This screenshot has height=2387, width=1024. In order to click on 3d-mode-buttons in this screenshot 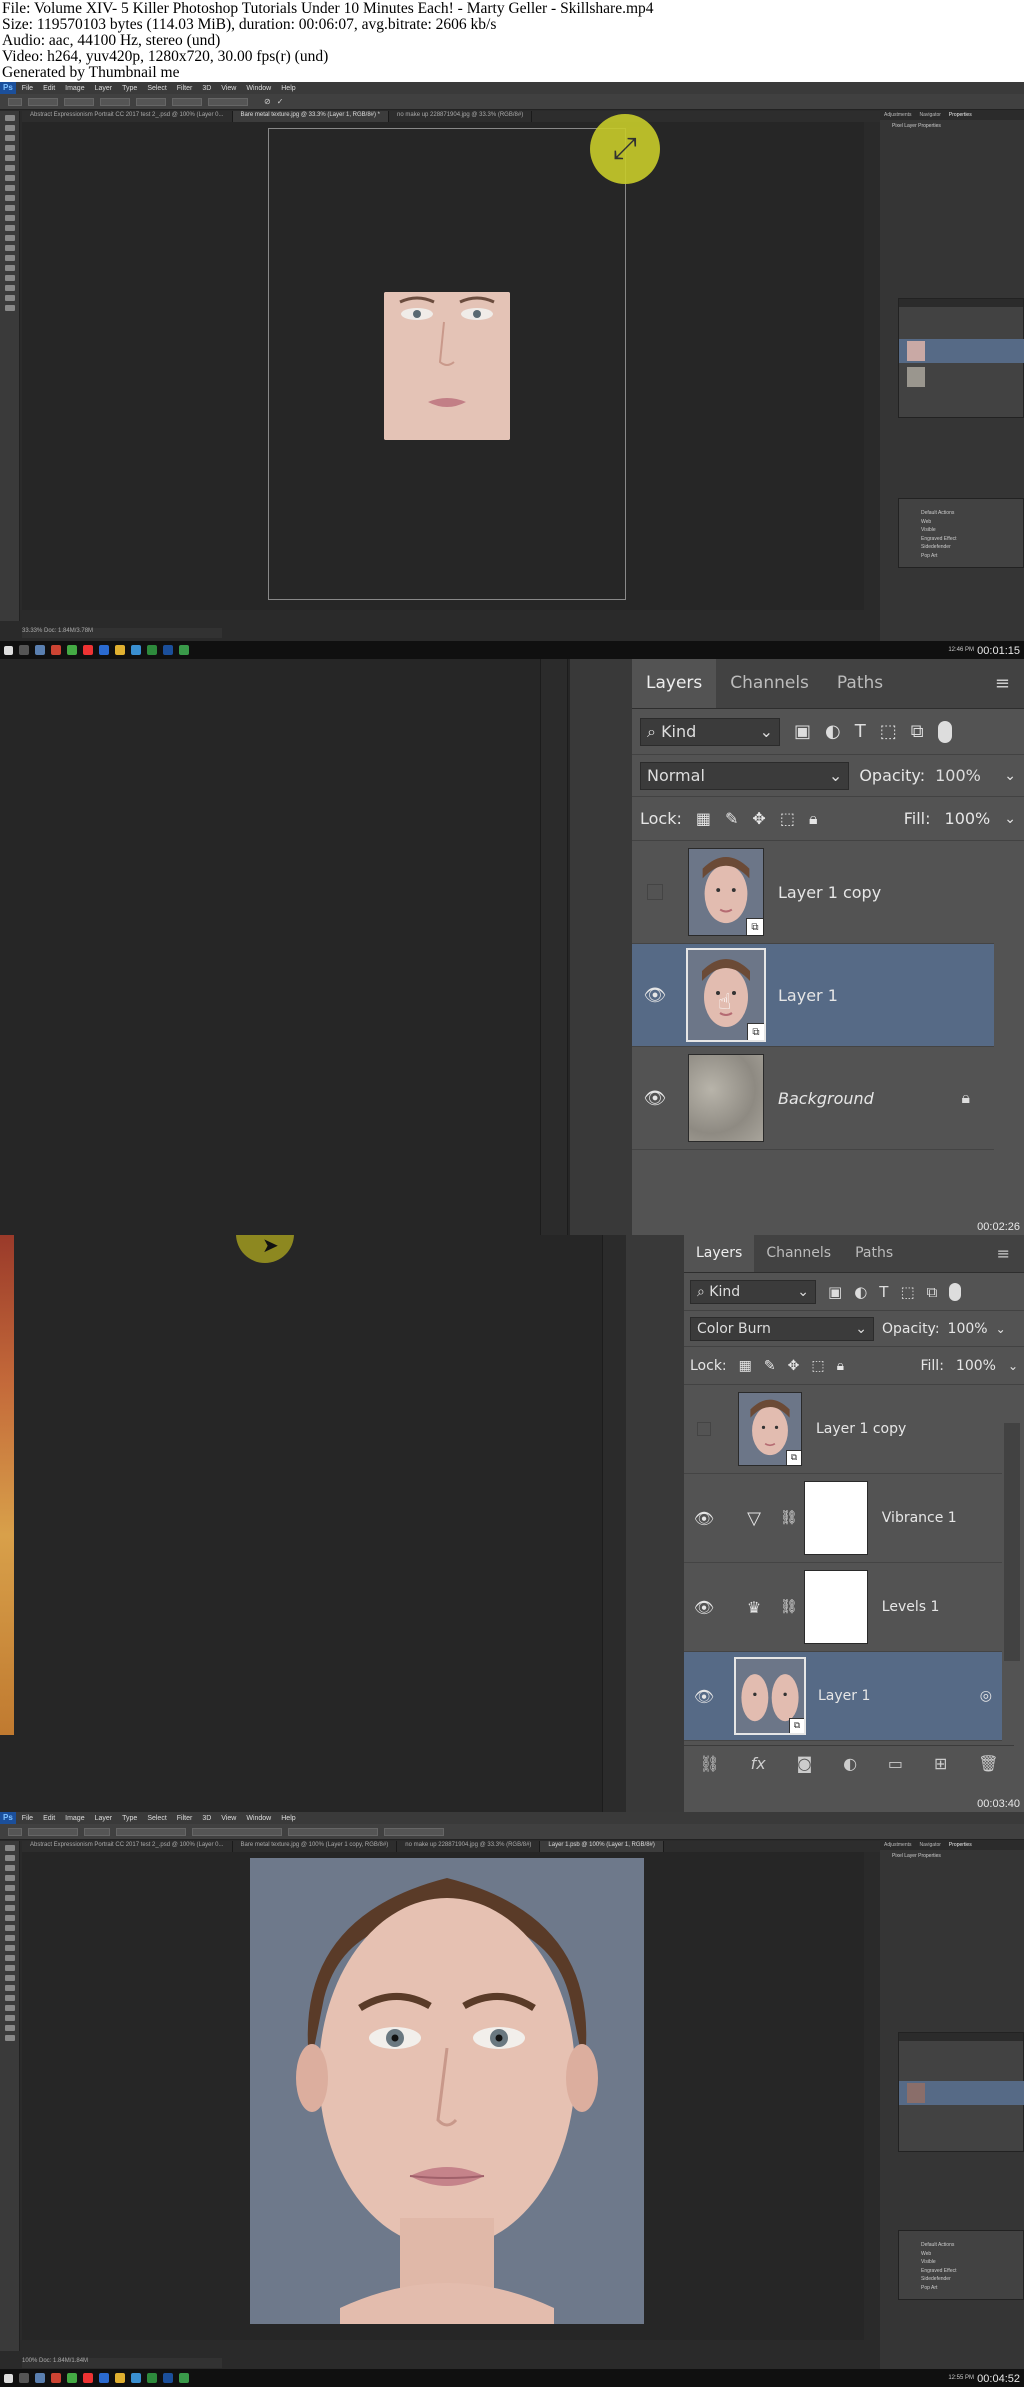, I will do `click(414, 1831)`.